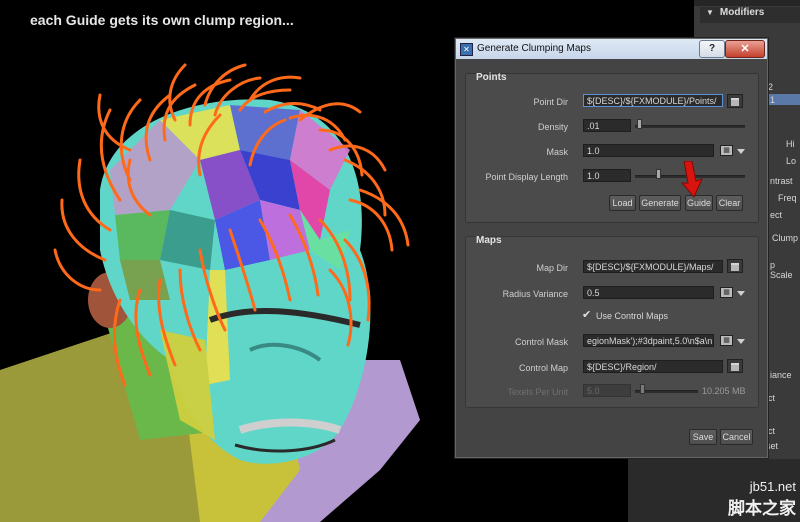 The height and width of the screenshot is (522, 800). What do you see at coordinates (772, 398) in the screenshot?
I see `bg-label-10: ct` at bounding box center [772, 398].